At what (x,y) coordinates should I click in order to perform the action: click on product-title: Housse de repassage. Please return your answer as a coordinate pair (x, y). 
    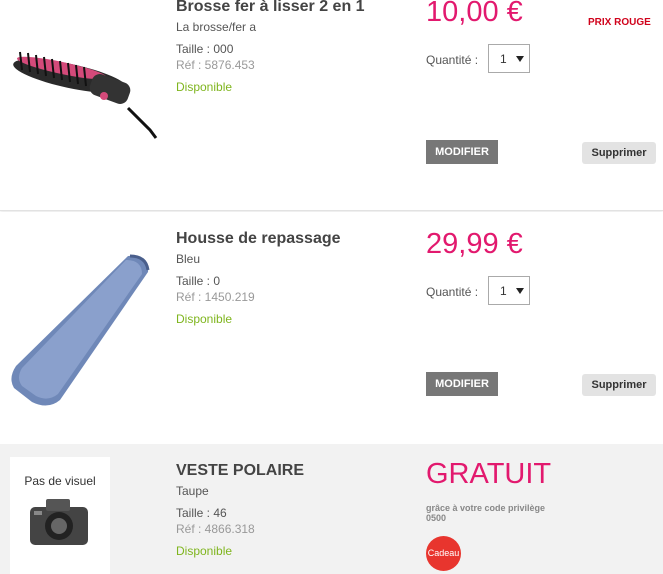
    Looking at the image, I should click on (258, 239).